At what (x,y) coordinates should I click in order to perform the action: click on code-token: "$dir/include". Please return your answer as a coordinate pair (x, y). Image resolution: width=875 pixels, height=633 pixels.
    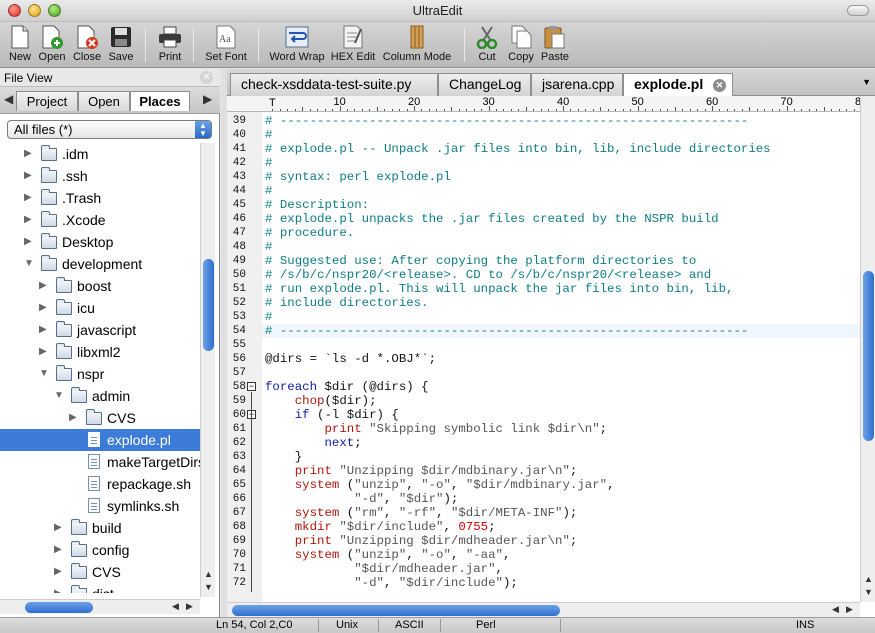
    Looking at the image, I should click on (450, 583).